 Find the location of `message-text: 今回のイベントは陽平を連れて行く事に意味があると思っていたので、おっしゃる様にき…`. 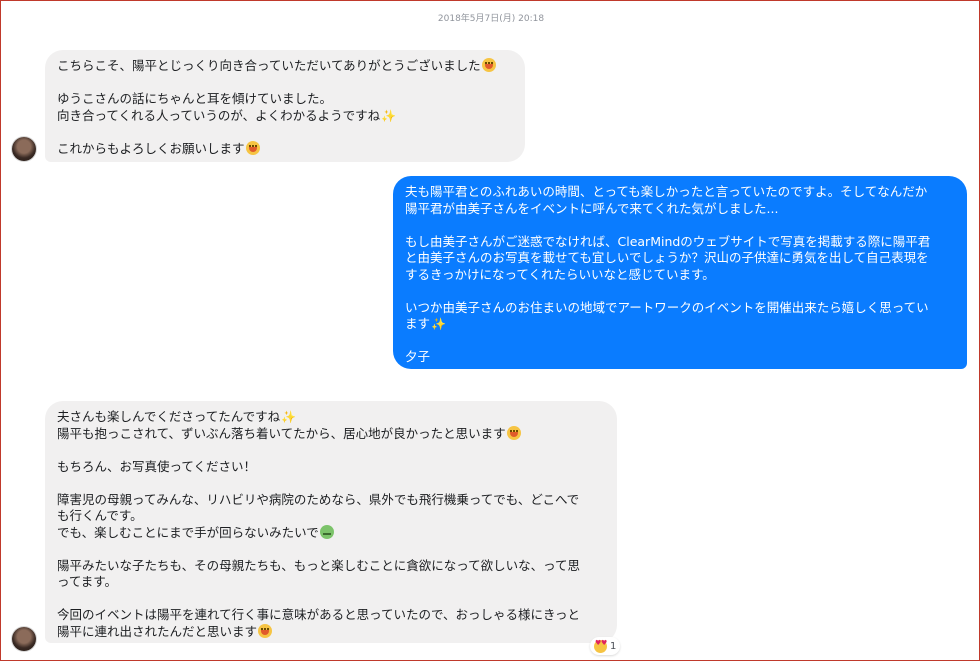

message-text: 今回のイベントは陽平を連れて行く事に意味があると思っていたので、おっしゃる様にき… is located at coordinates (319, 614).